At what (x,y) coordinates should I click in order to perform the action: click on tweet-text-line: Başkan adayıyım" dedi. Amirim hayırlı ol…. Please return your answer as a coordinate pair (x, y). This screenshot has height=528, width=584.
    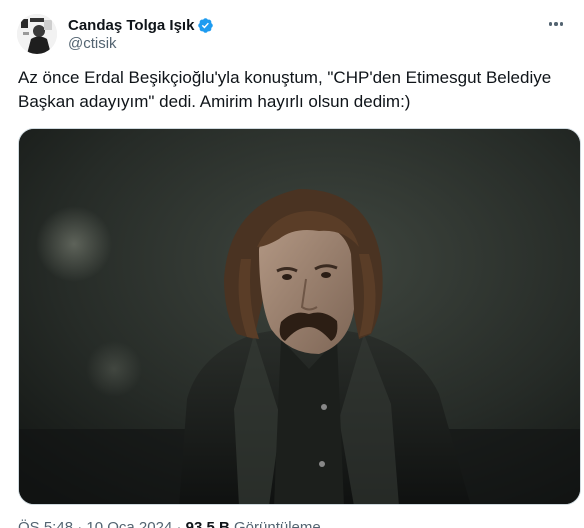
    Looking at the image, I should click on (214, 101).